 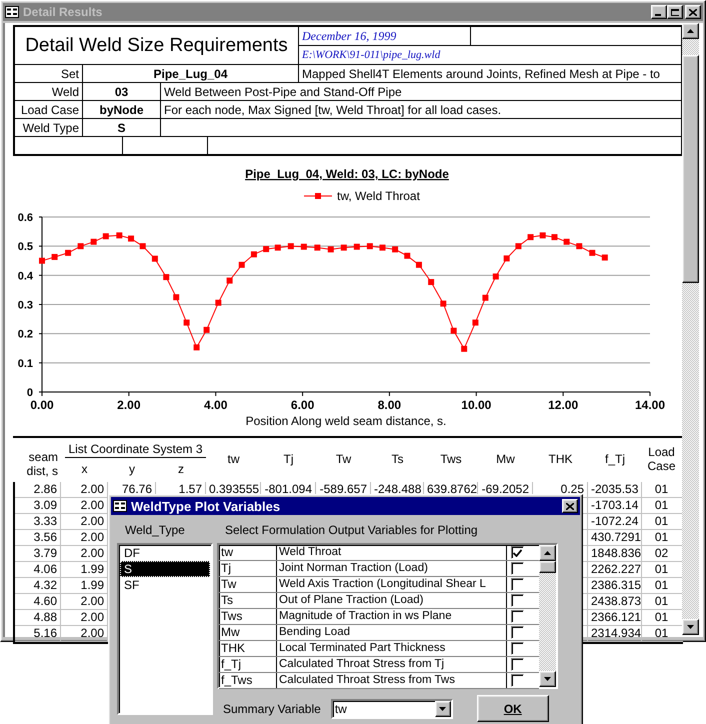 I want to click on variable-name: f_Tws, so click(x=248, y=680).